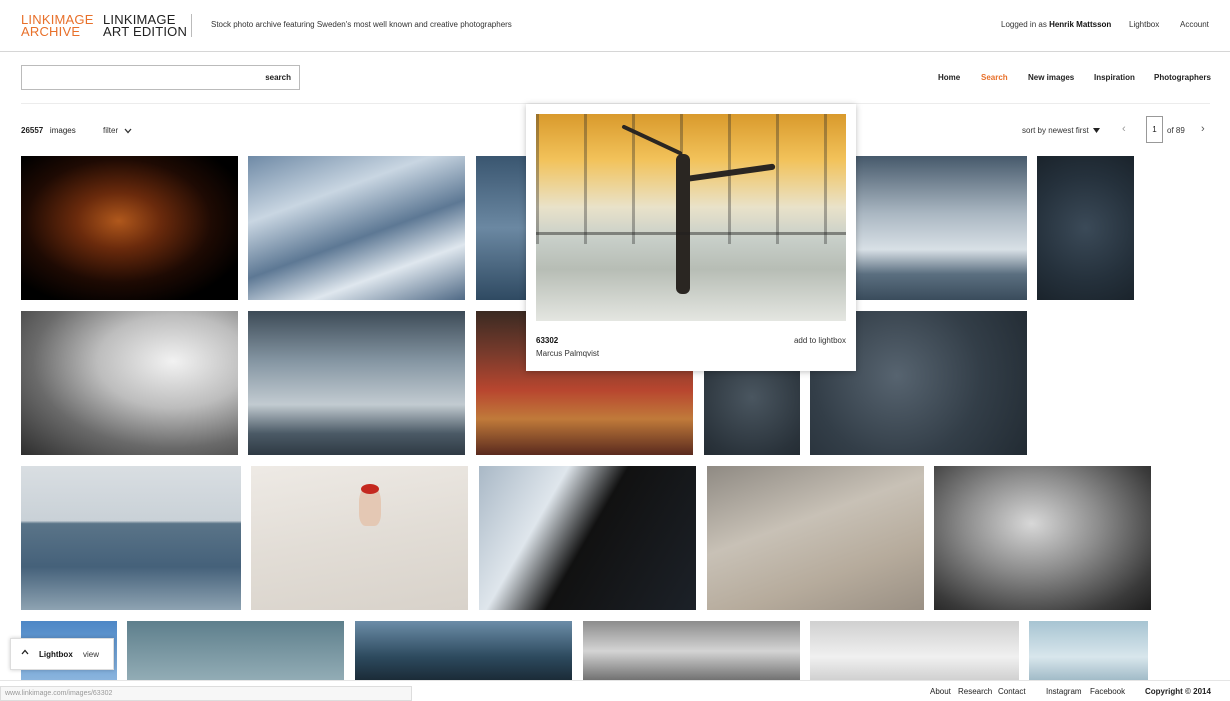 Image resolution: width=1230 pixels, height=701 pixels. Describe the element at coordinates (278, 77) in the screenshot. I see `search-button: search` at that location.